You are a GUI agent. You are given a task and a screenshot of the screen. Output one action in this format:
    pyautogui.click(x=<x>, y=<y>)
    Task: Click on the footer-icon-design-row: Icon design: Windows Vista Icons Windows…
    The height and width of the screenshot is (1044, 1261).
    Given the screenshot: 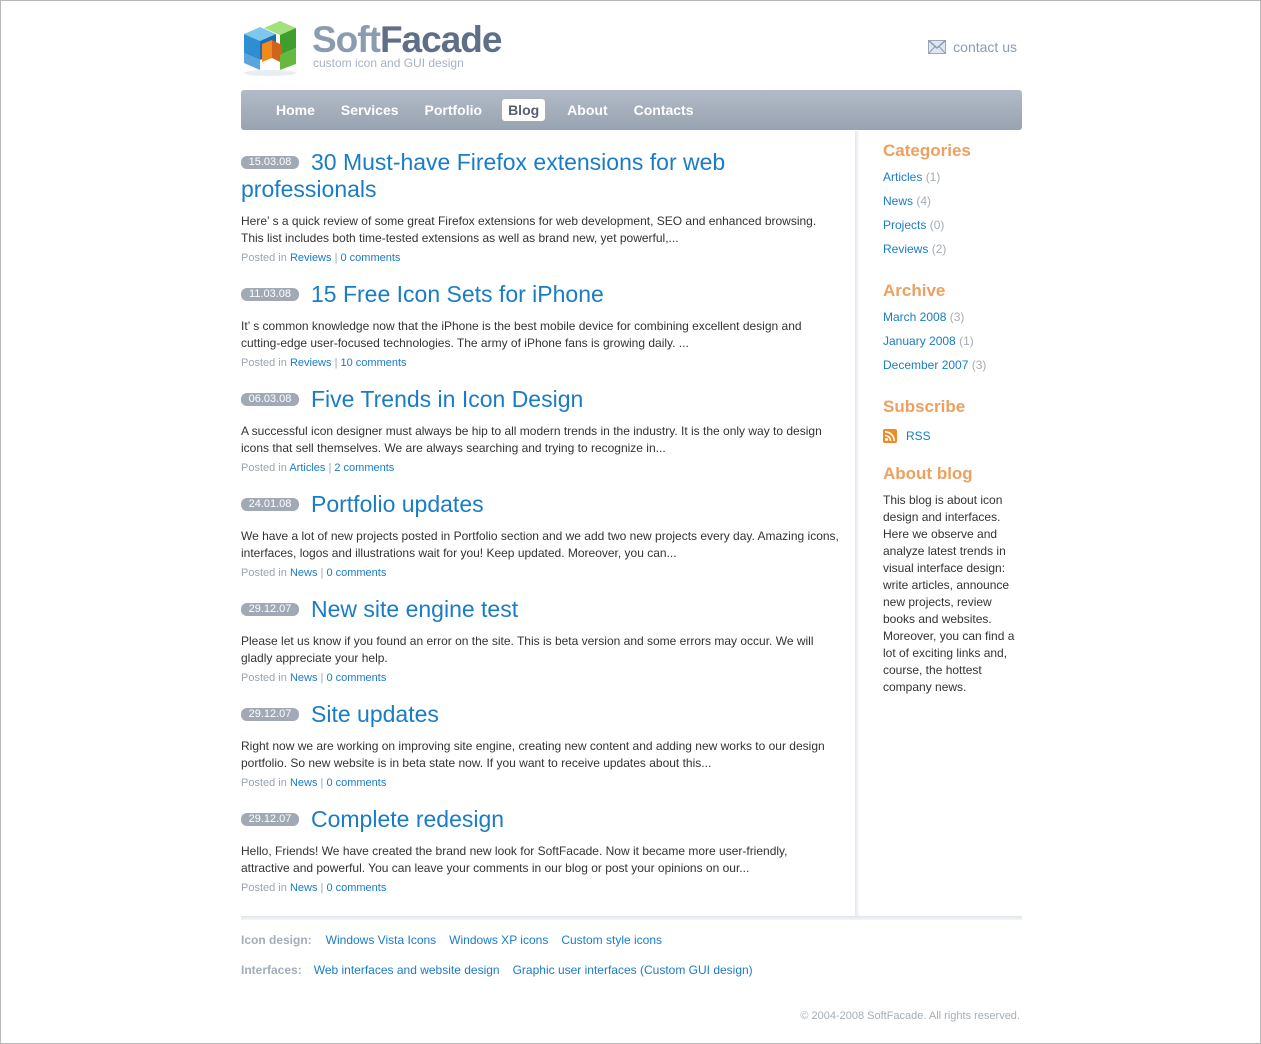 What is the action you would take?
    pyautogui.click(x=458, y=940)
    